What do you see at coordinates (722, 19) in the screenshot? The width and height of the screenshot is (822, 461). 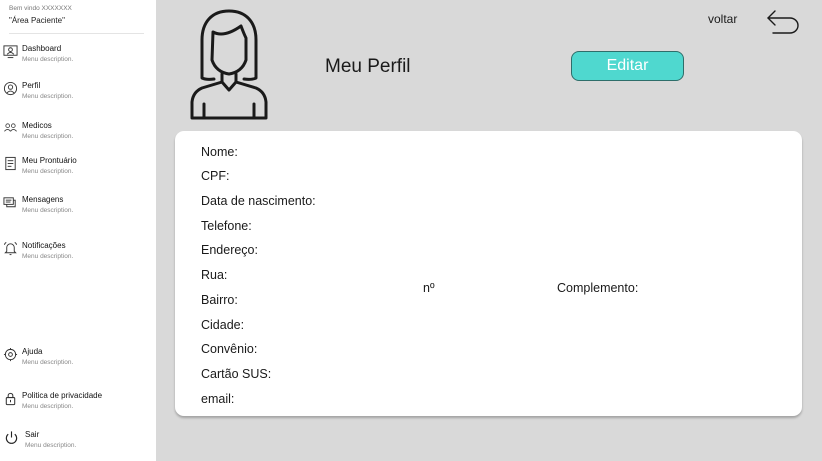 I see `back-link: voltar` at bounding box center [722, 19].